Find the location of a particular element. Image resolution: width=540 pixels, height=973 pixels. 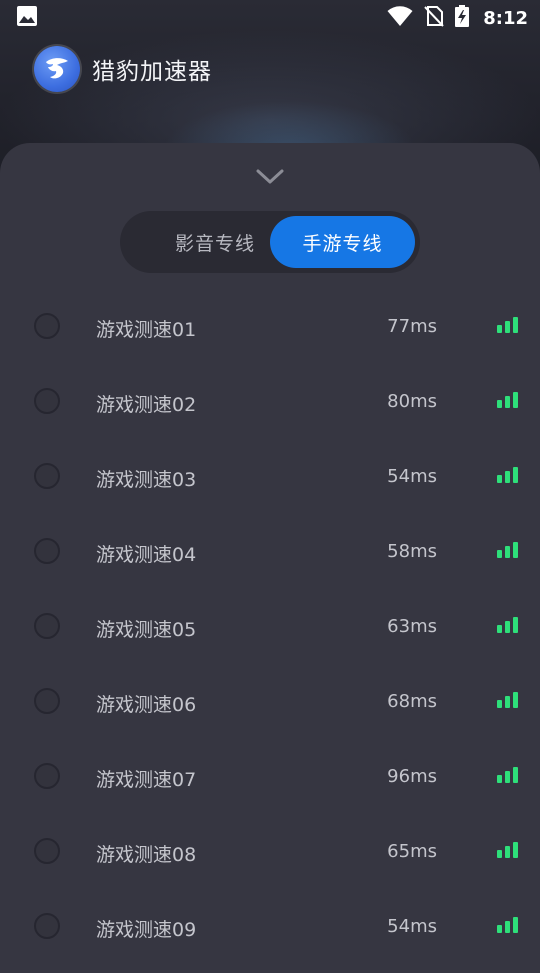

wifi-icon is located at coordinates (400, 18).